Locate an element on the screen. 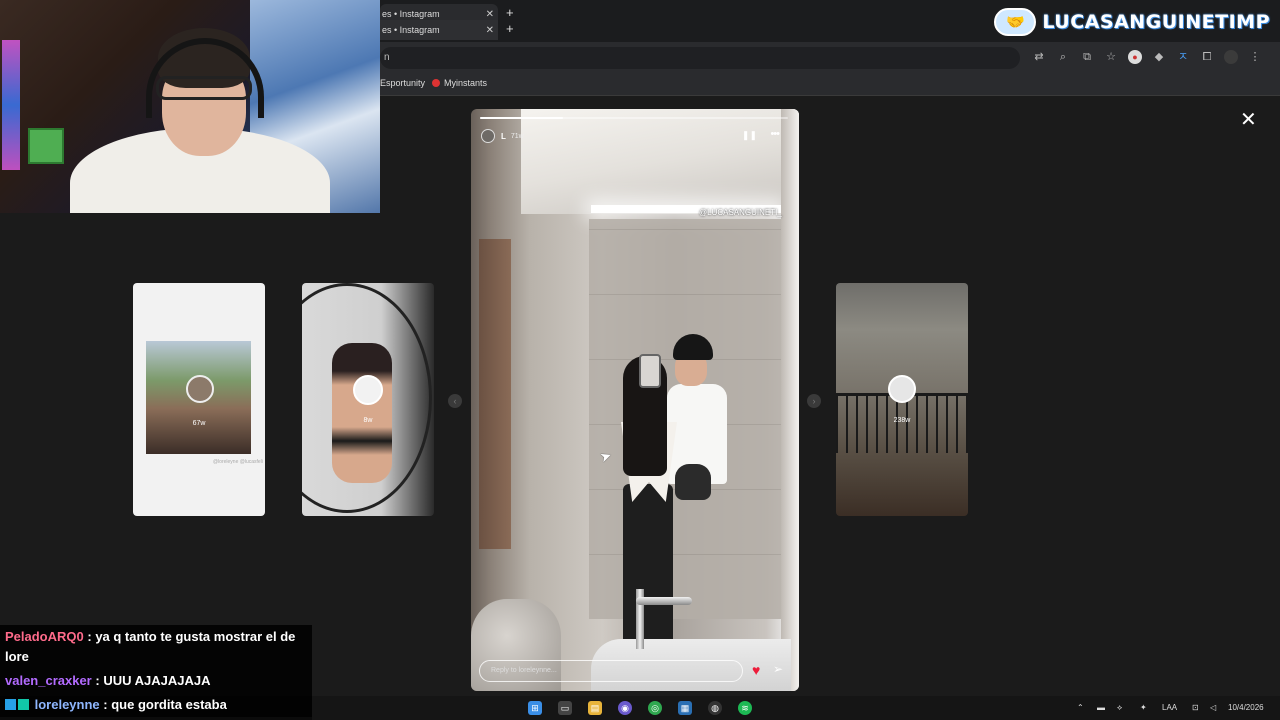 The width and height of the screenshot is (1280, 720). streamer is located at coordinates (200, 120).